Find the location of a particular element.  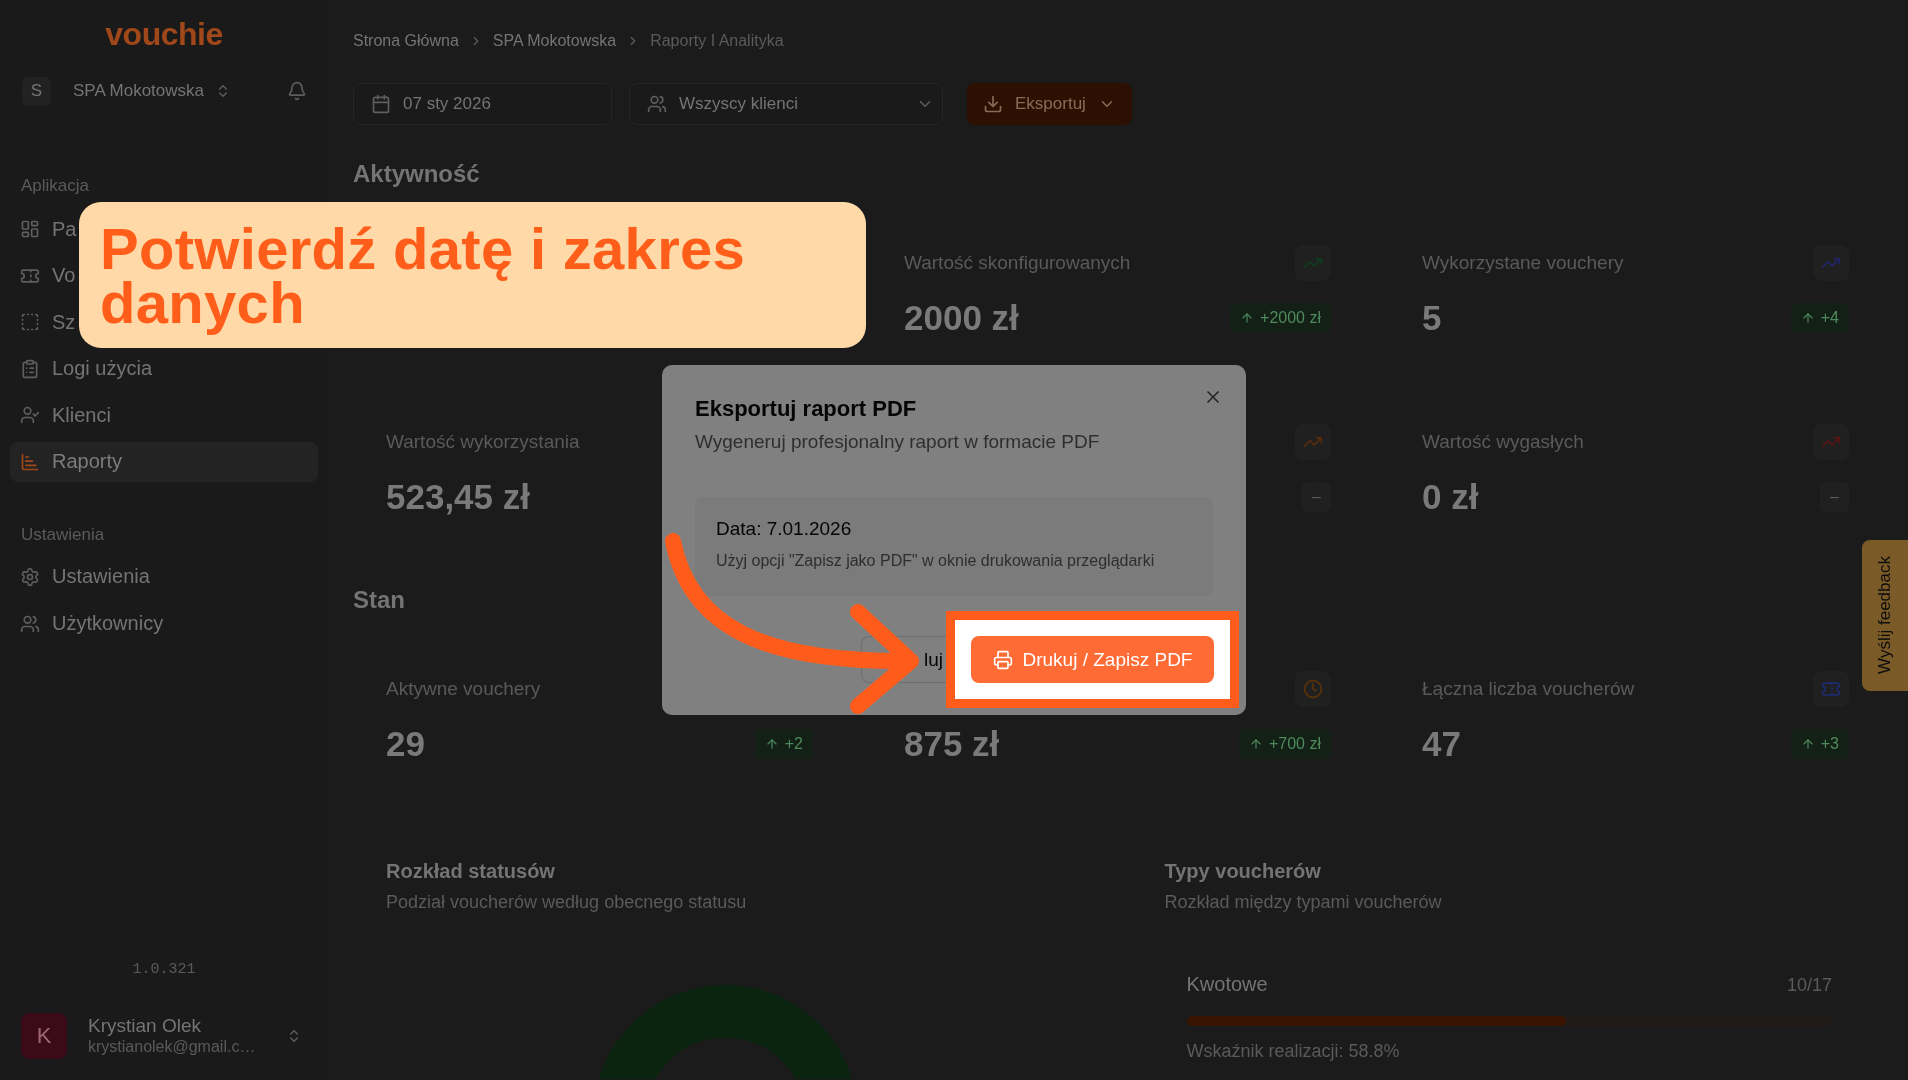

org-switcher: SPA Mokotowska is located at coordinates (139, 91).